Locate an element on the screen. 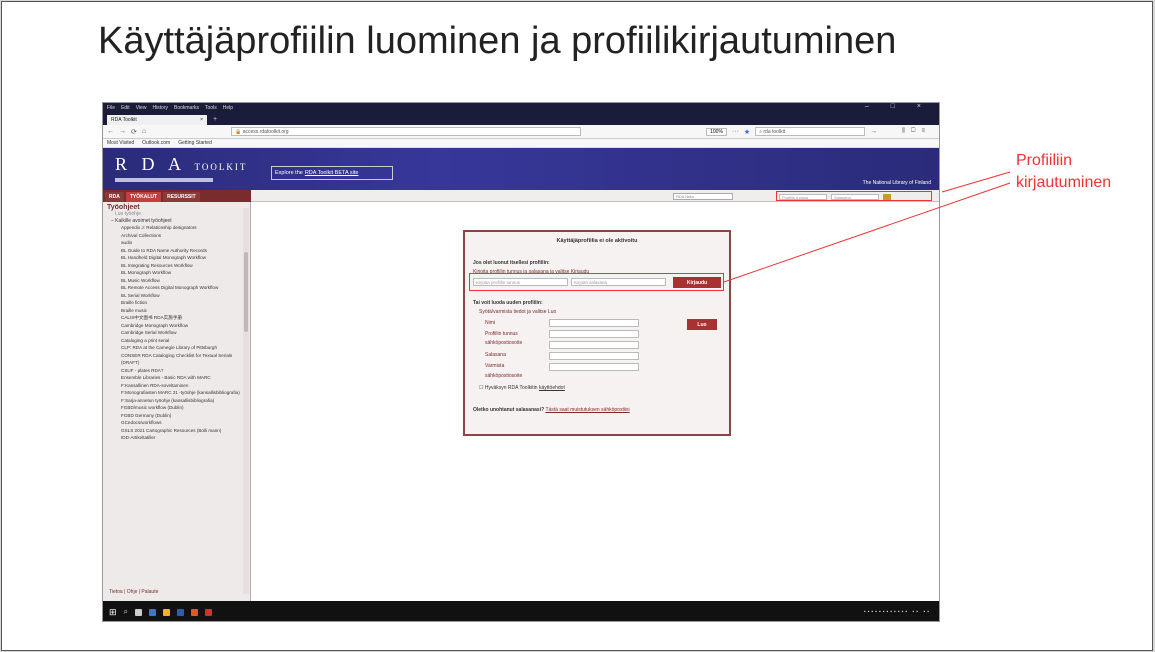  sidebar-item: Braille fiction is located at coordinates (182, 303).